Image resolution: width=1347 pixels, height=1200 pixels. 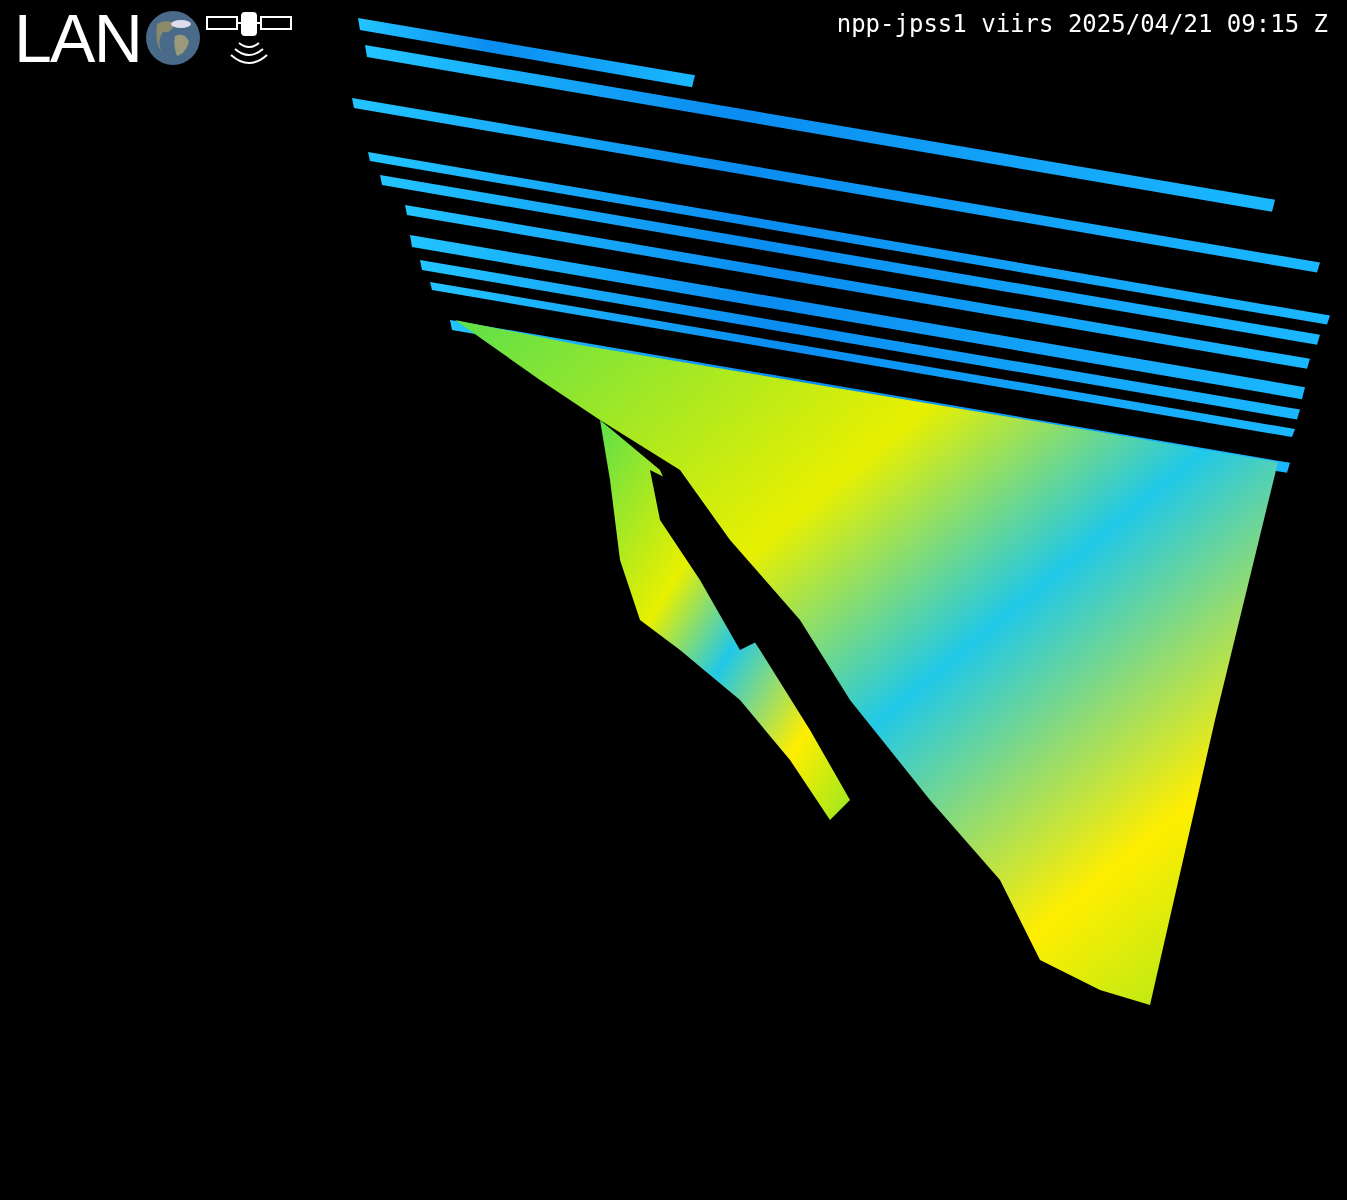 What do you see at coordinates (78, 38) in the screenshot?
I see `logo-text: LAN` at bounding box center [78, 38].